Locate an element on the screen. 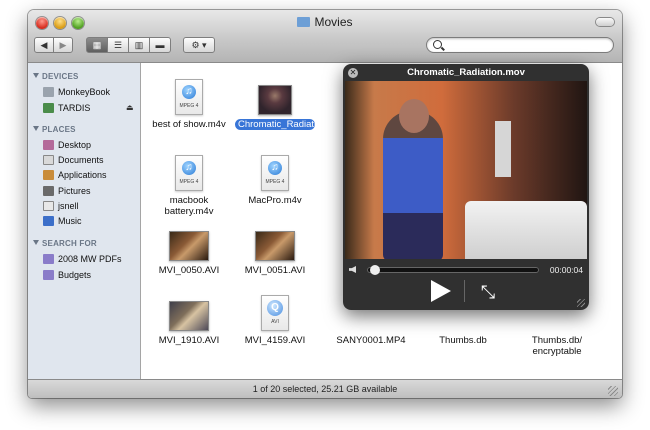  avi-file-icon: Q AVI is located at coordinates (275, 313).